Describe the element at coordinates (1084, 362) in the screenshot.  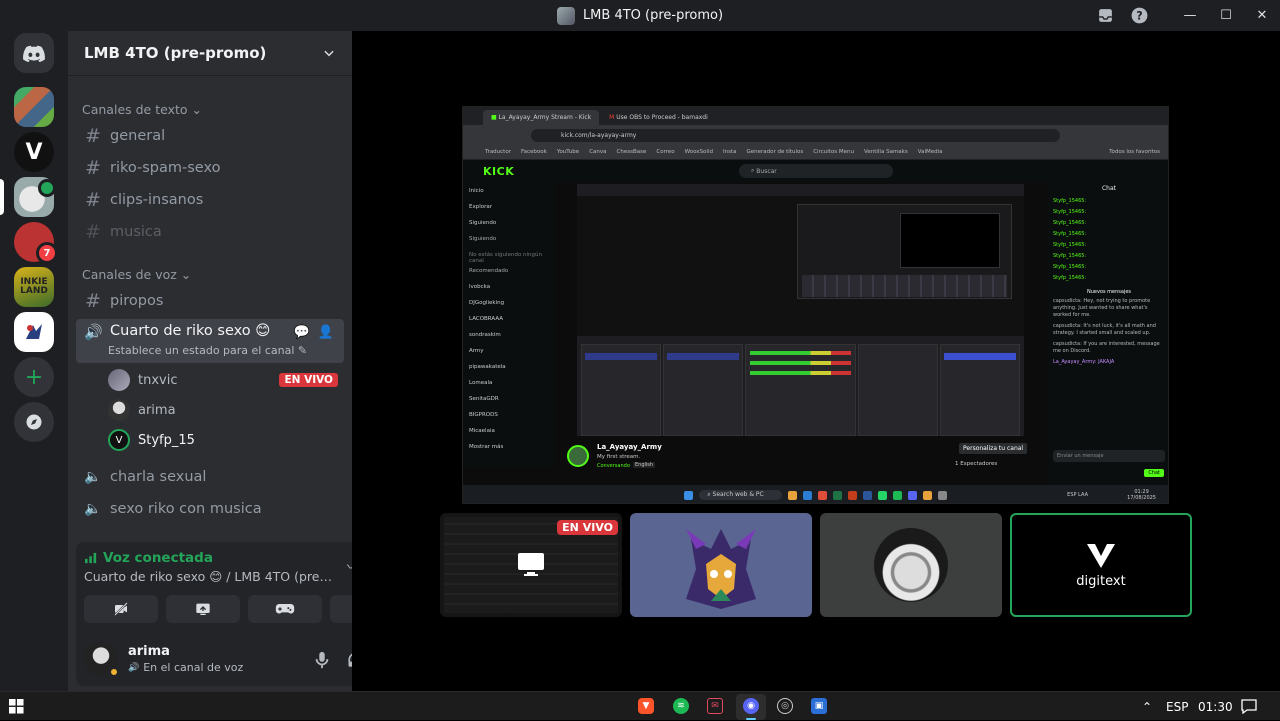
I see `chat-message: La_Ayayay_Army: JAKAJA` at that location.